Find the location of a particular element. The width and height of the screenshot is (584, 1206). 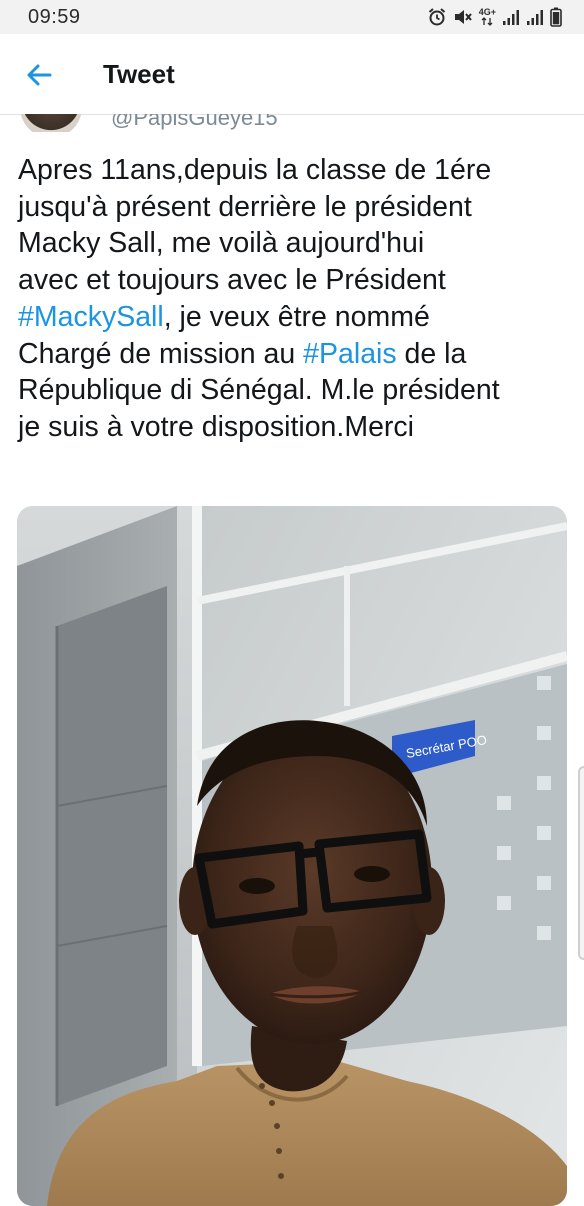

arrow-left-icon is located at coordinates (39, 75).